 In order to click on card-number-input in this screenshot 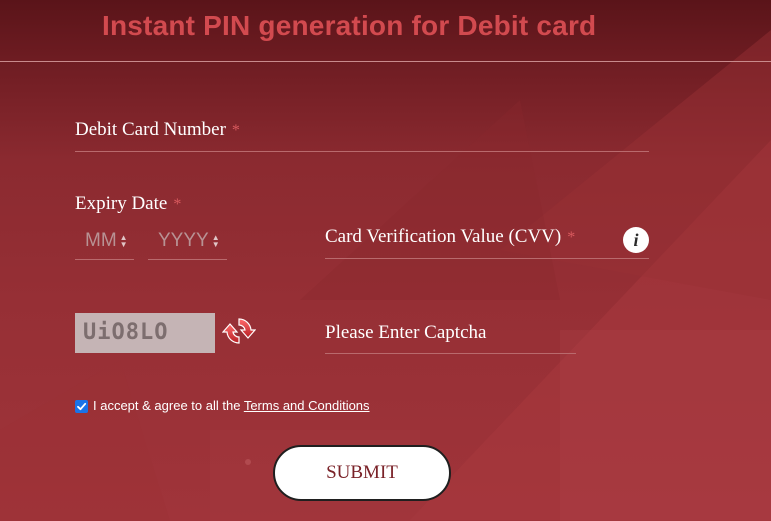, I will do `click(362, 151)`.